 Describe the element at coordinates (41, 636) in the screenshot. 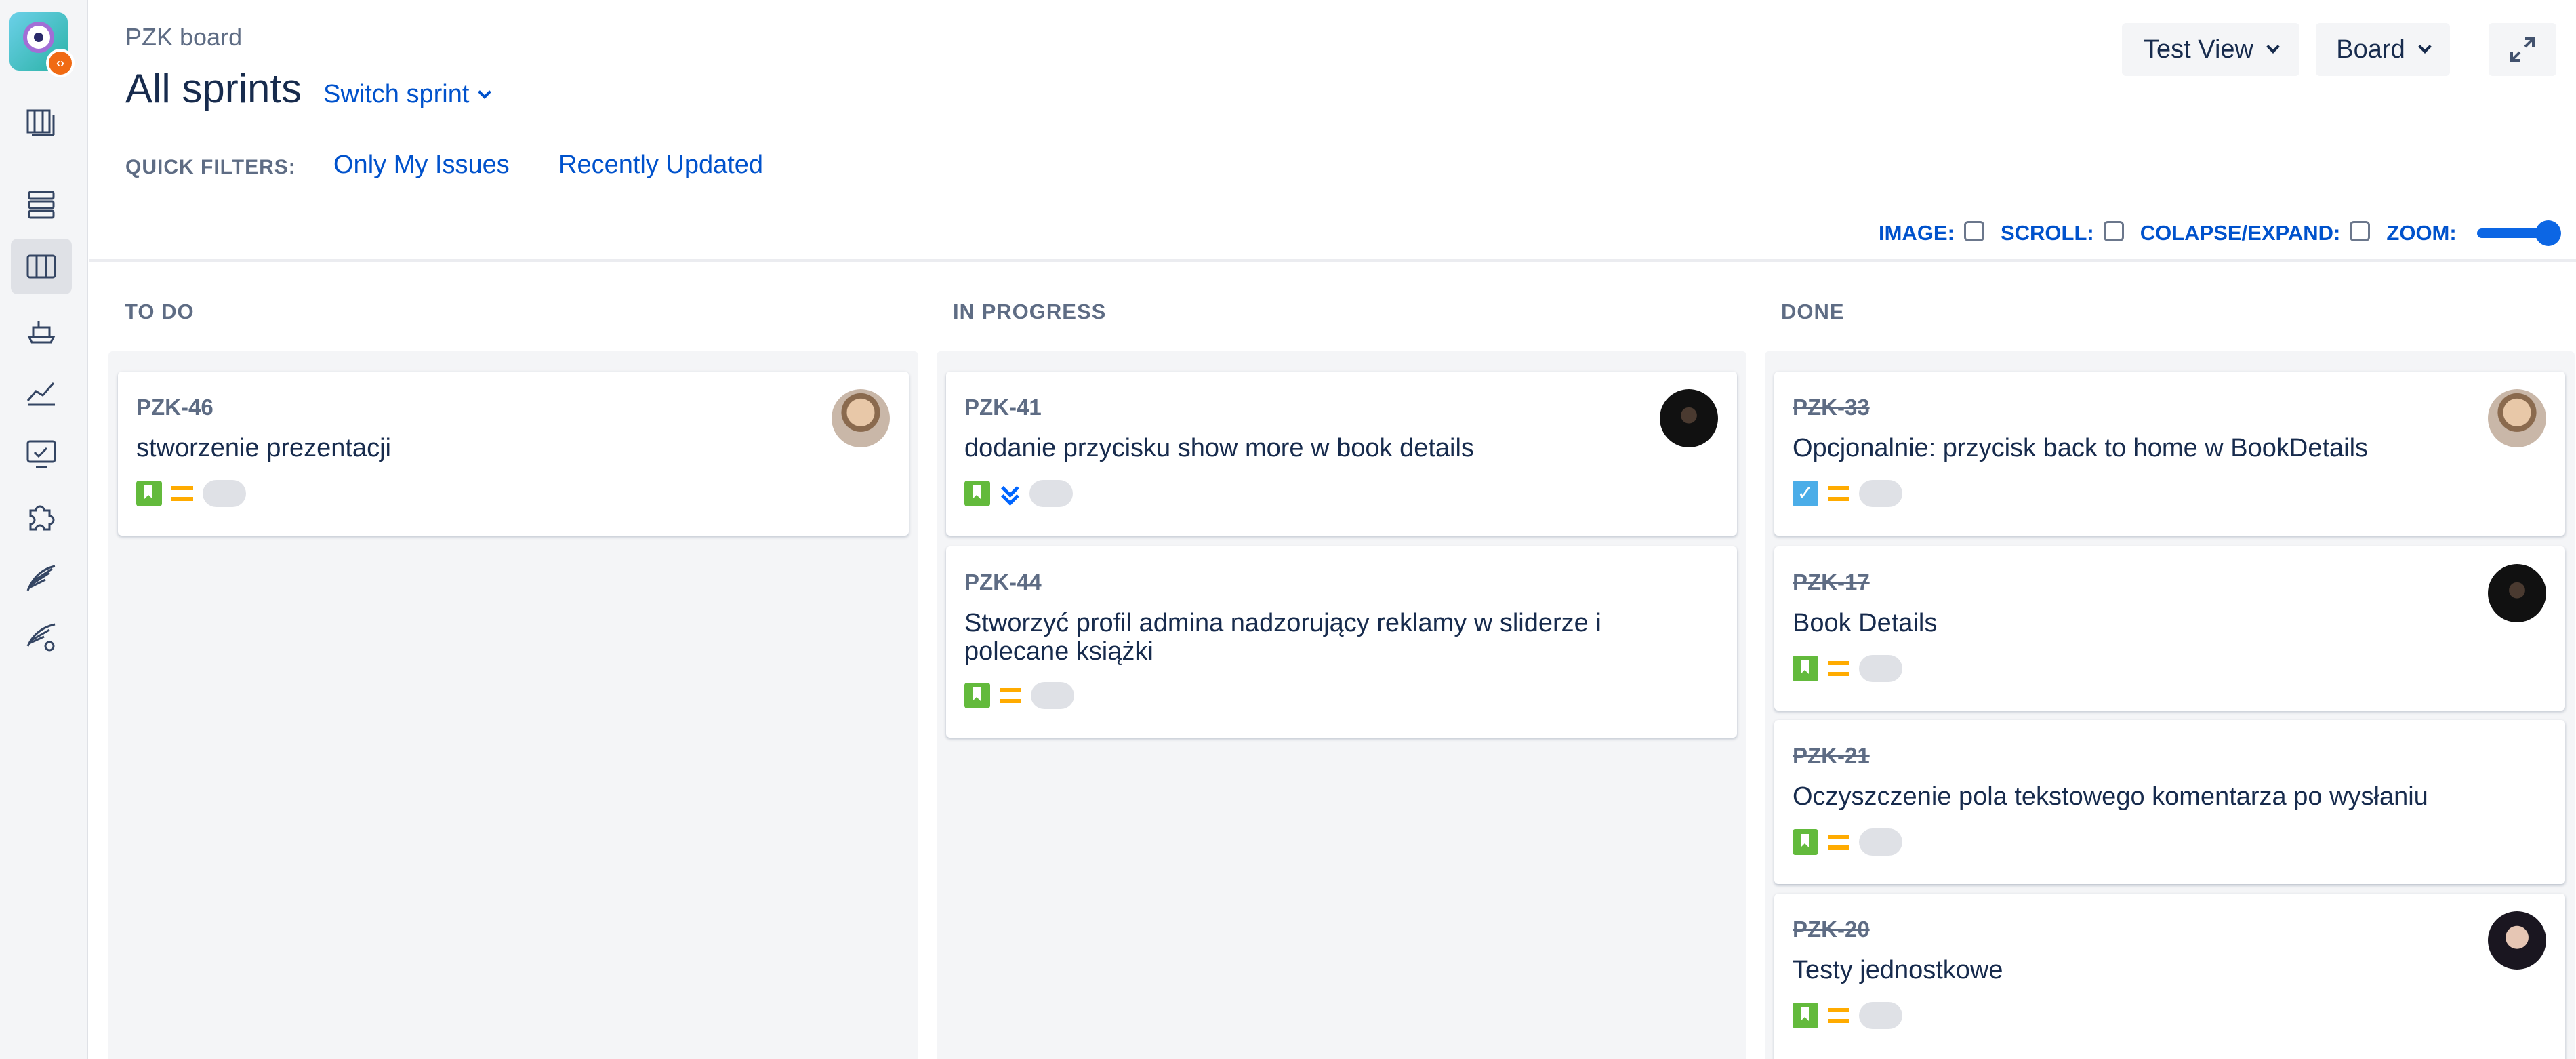

I see `wing-settings-icon` at that location.